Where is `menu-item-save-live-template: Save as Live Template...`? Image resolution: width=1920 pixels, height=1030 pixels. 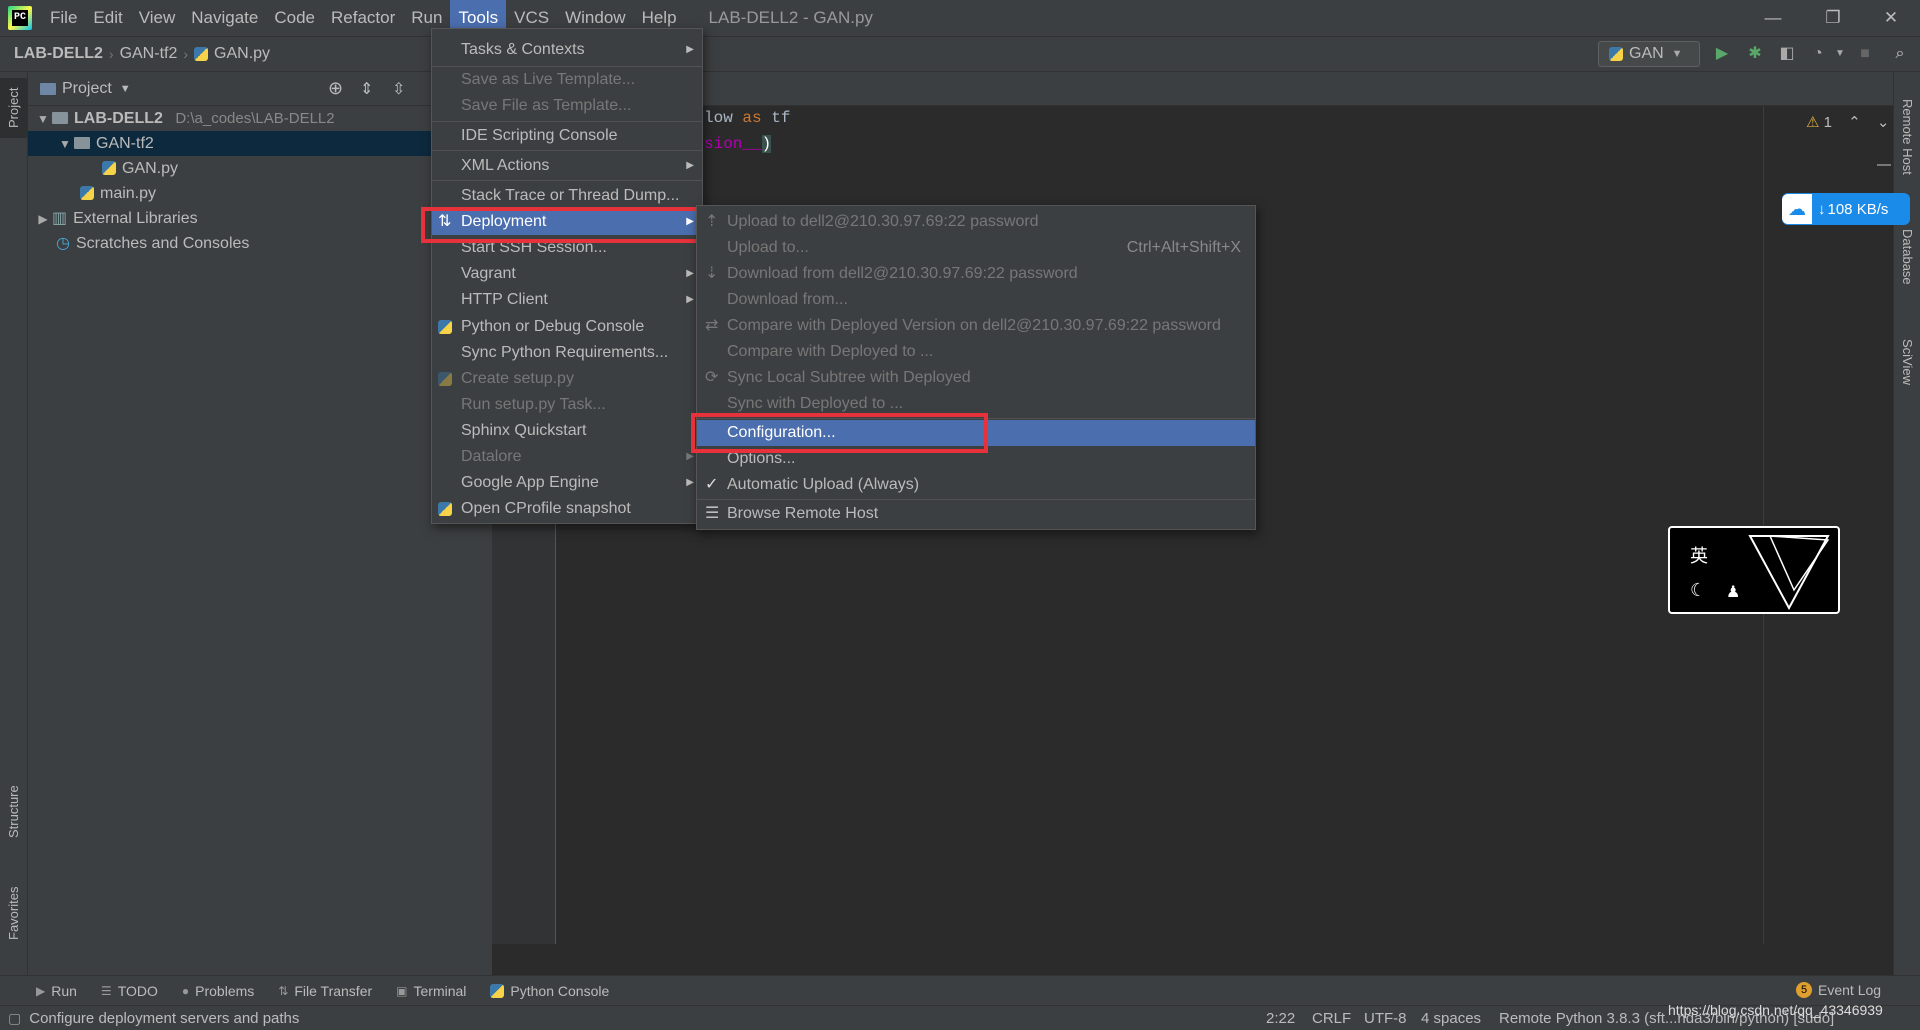 menu-item-save-live-template: Save as Live Template... is located at coordinates (567, 80).